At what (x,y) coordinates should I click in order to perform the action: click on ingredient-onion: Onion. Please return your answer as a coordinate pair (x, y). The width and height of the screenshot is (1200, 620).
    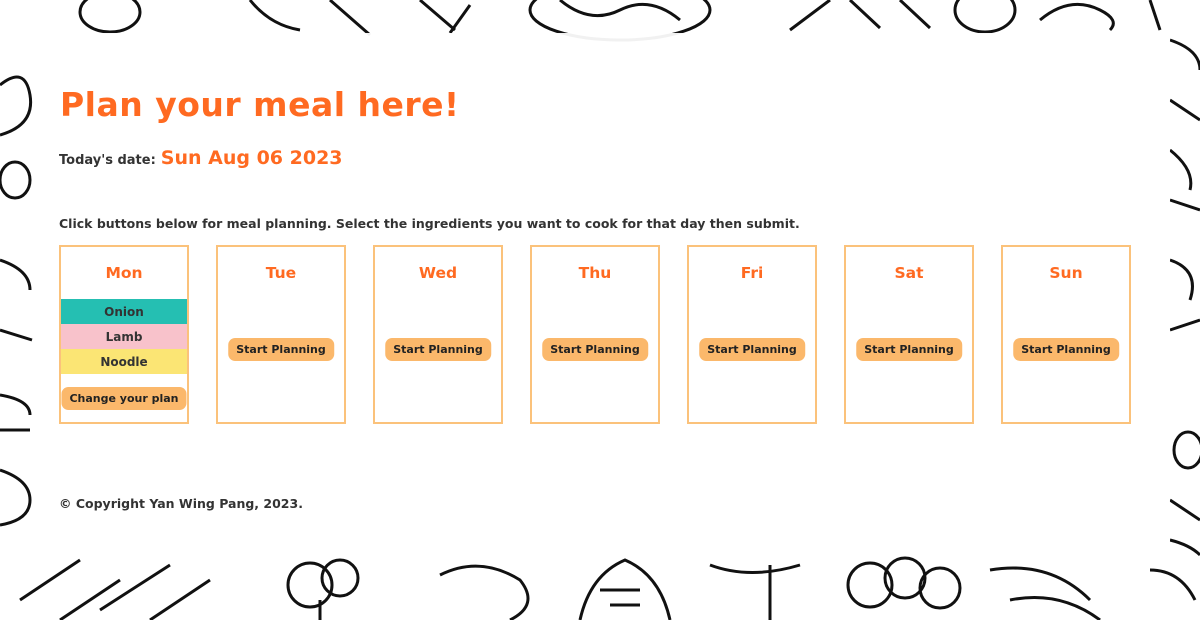
    Looking at the image, I should click on (124, 311).